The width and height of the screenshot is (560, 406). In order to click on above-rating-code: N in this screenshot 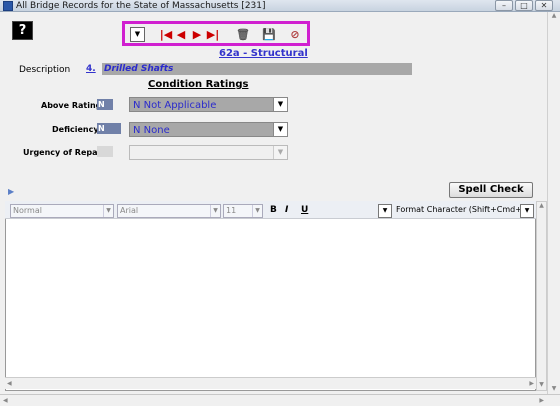, I will do `click(105, 104)`.